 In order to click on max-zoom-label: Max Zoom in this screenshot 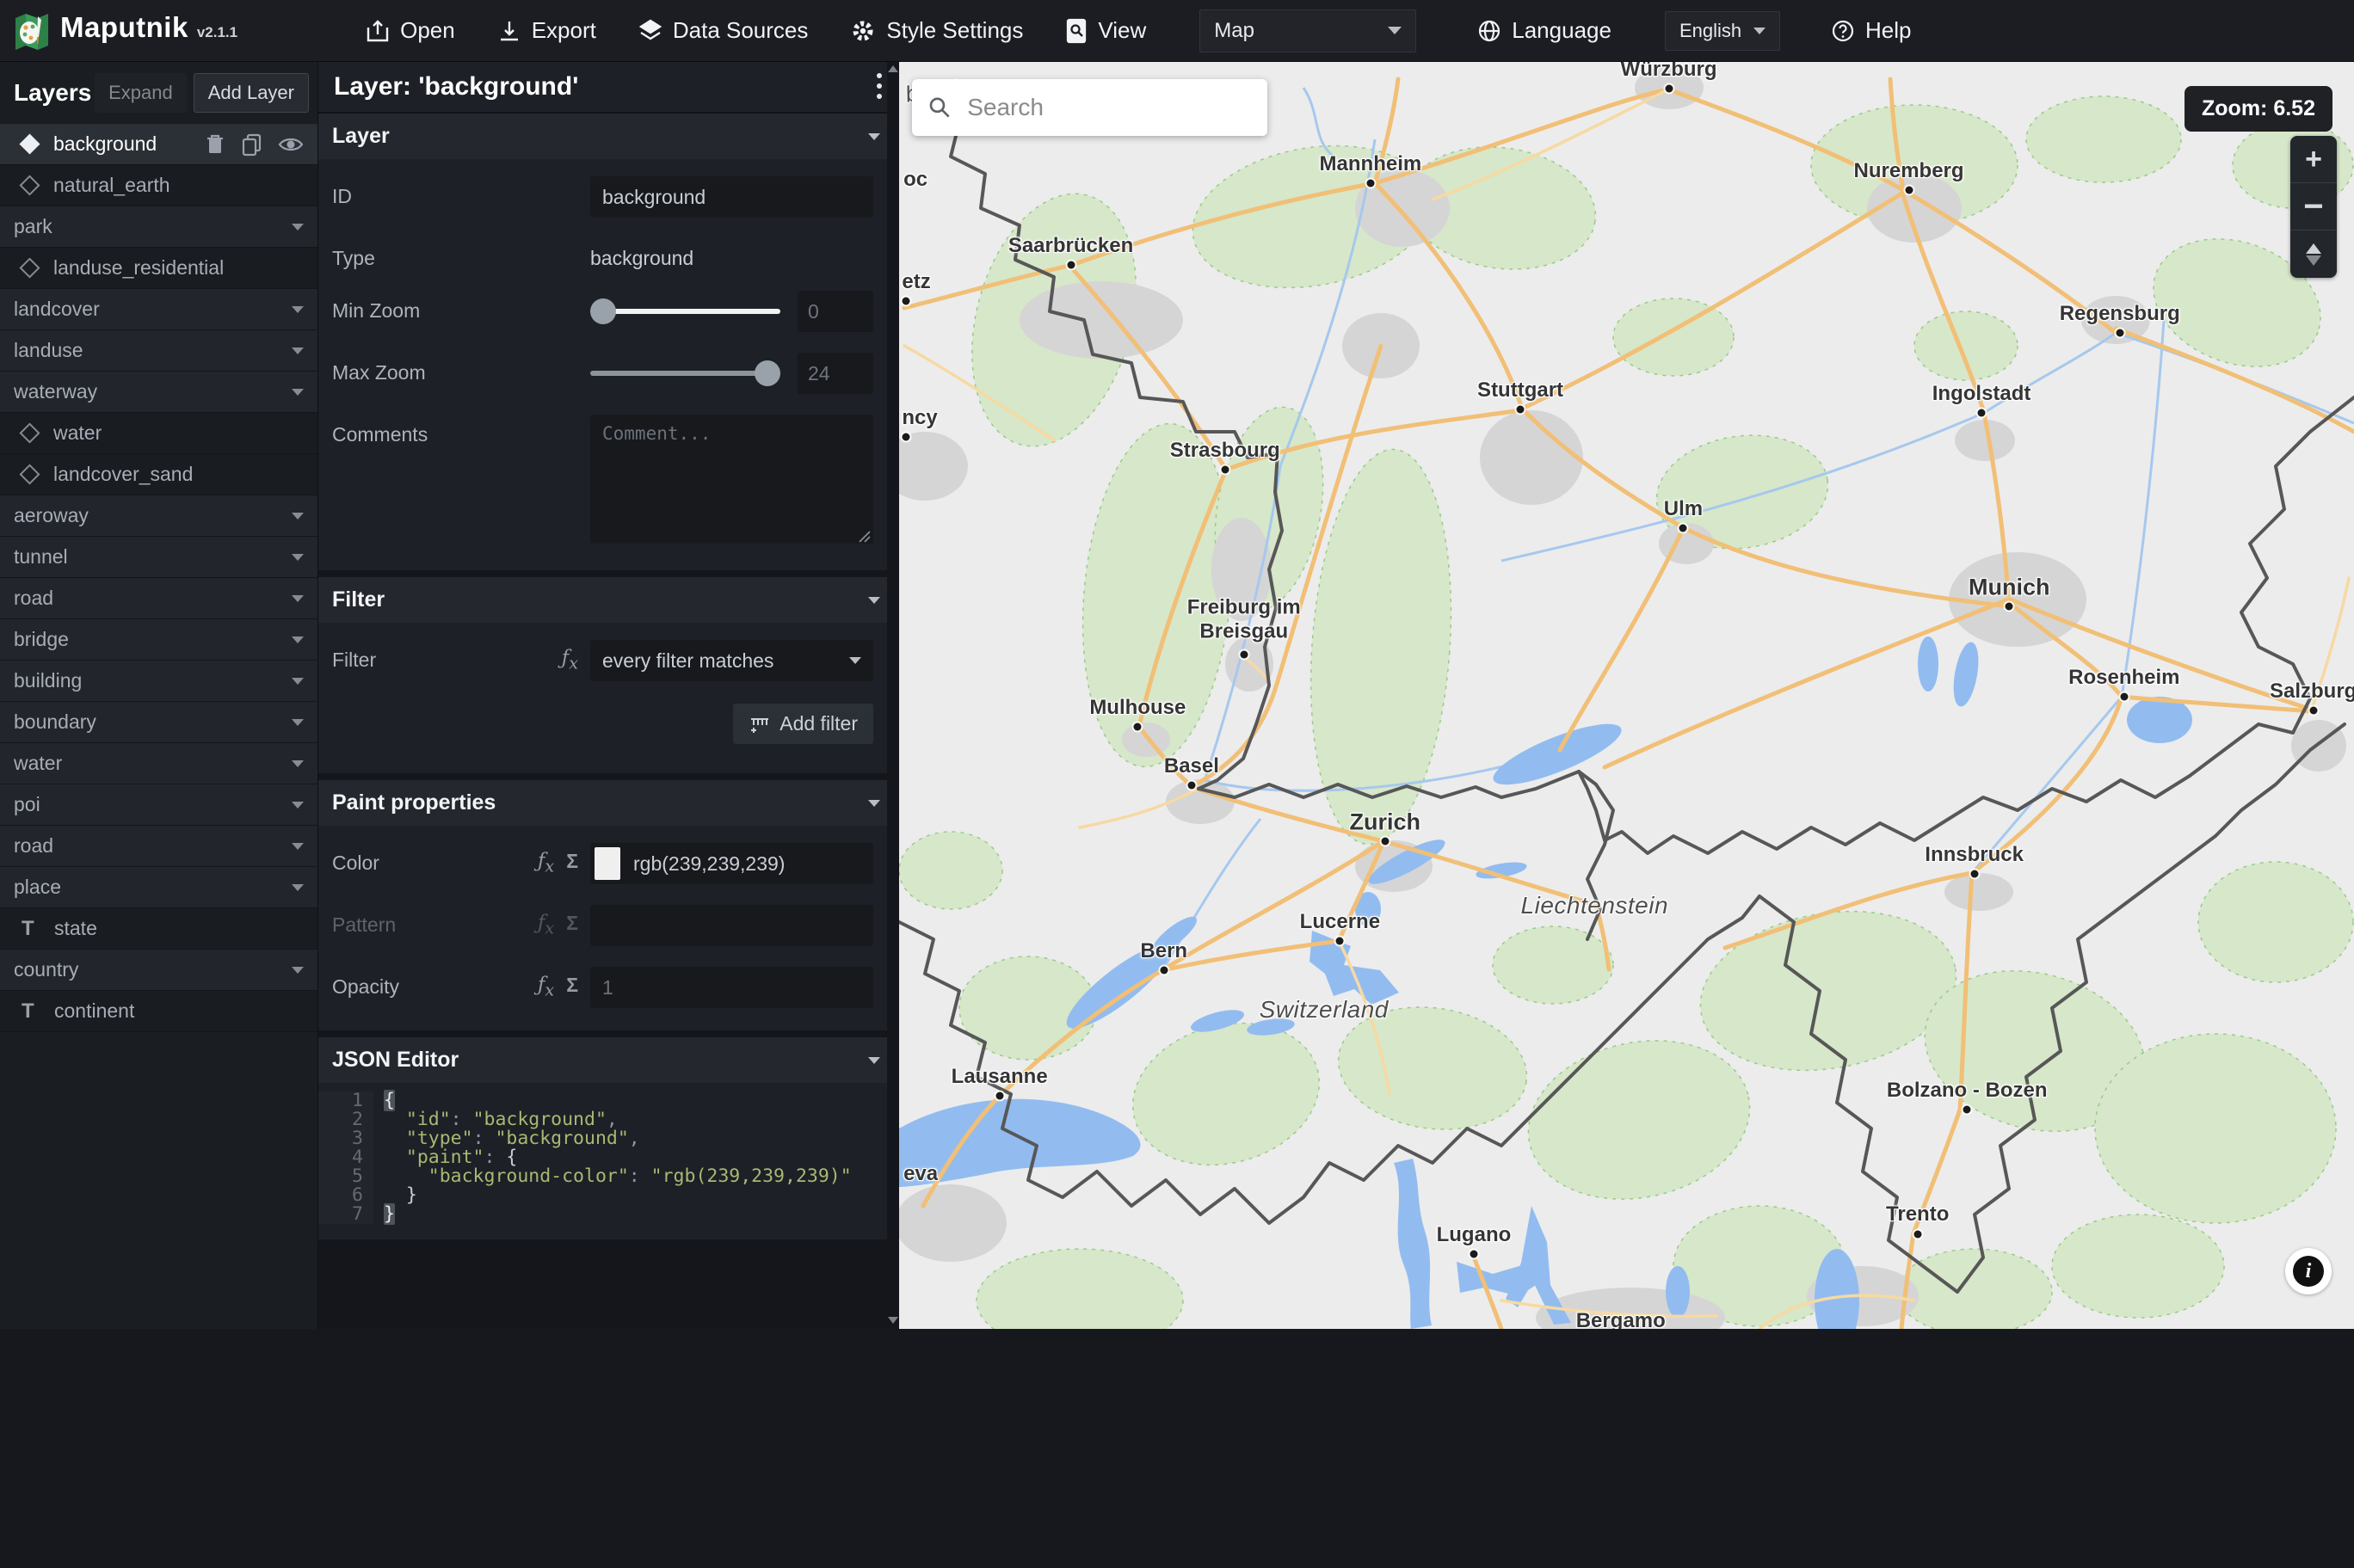, I will do `click(379, 373)`.